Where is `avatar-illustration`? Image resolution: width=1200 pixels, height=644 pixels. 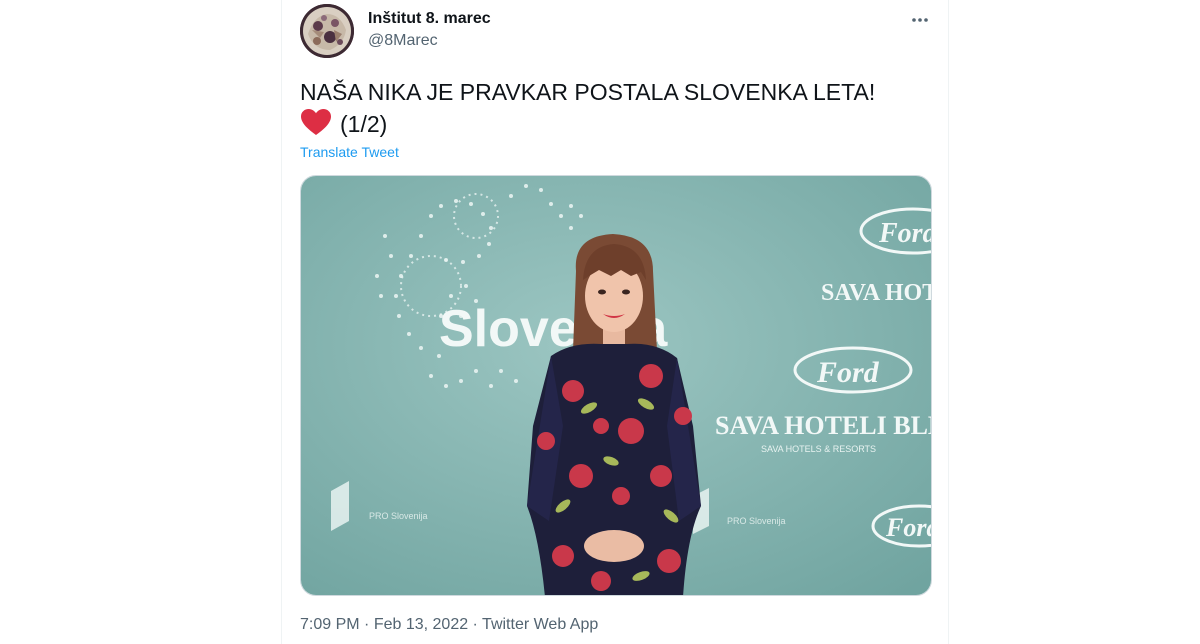
avatar-illustration is located at coordinates (327, 31).